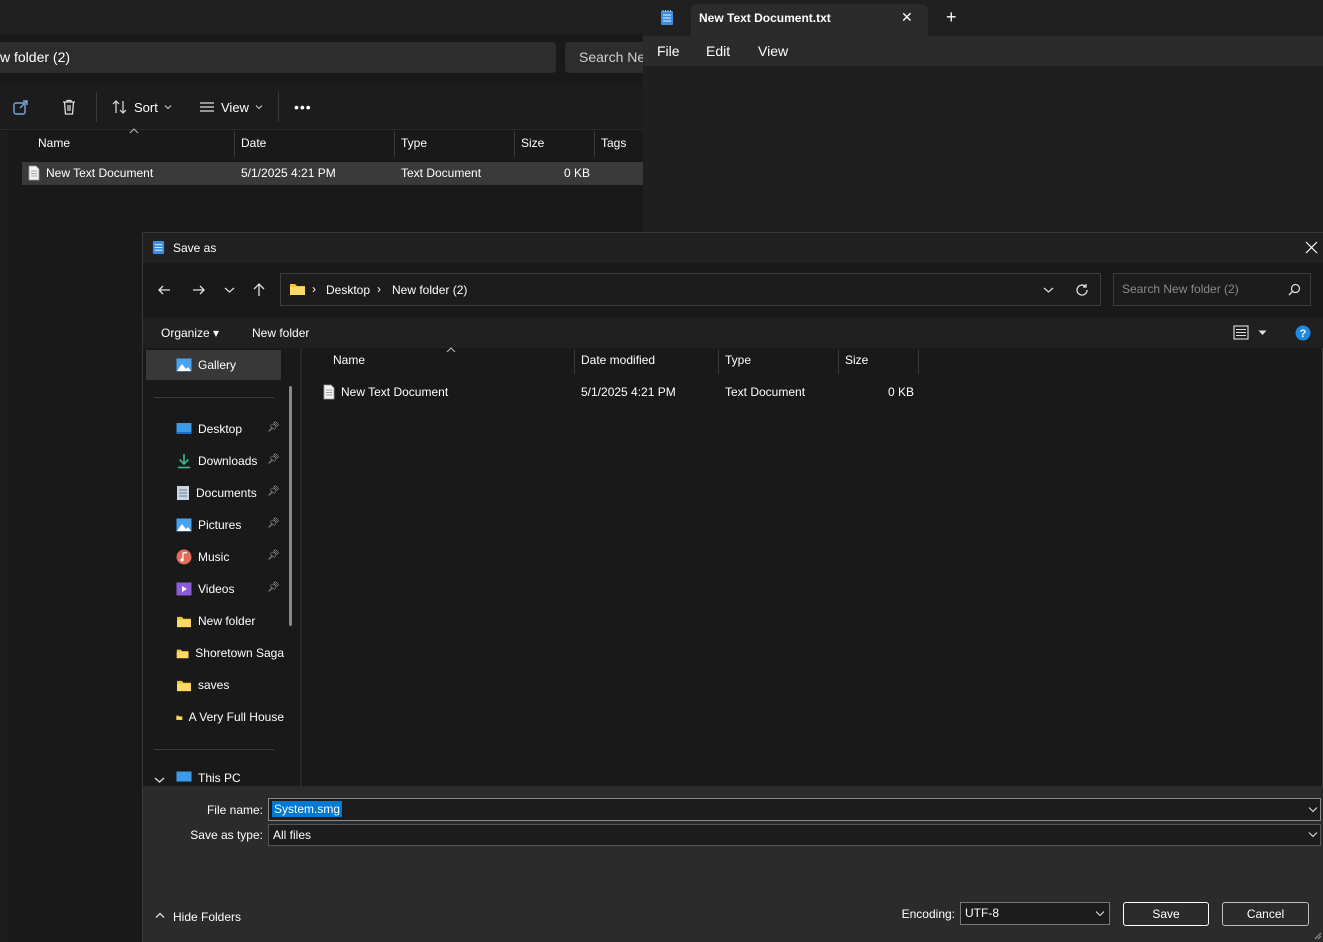 Image resolution: width=1323 pixels, height=942 pixels. What do you see at coordinates (133, 144) in the screenshot?
I see `explorer-col-name: Name` at bounding box center [133, 144].